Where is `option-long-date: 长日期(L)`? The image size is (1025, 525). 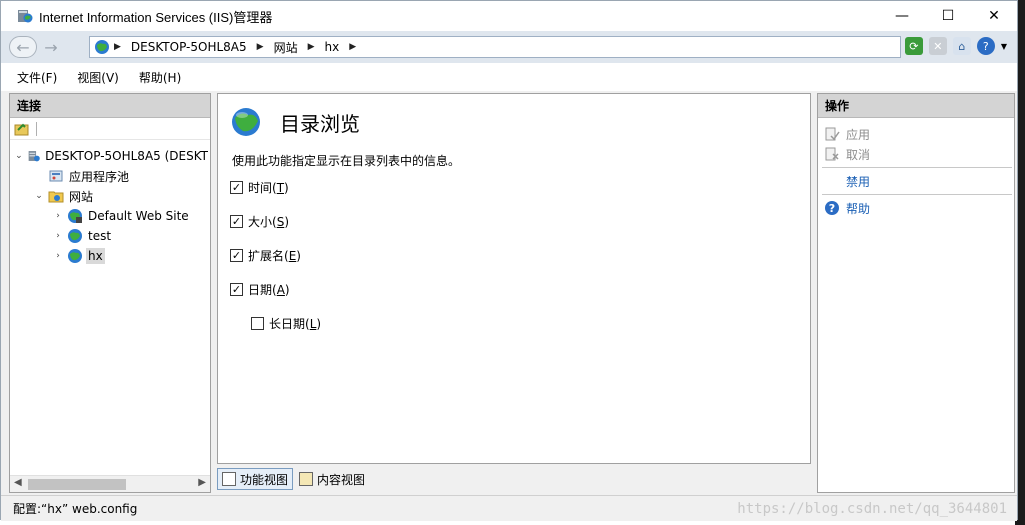
option-long-date: 长日期(L) is located at coordinates (286, 323).